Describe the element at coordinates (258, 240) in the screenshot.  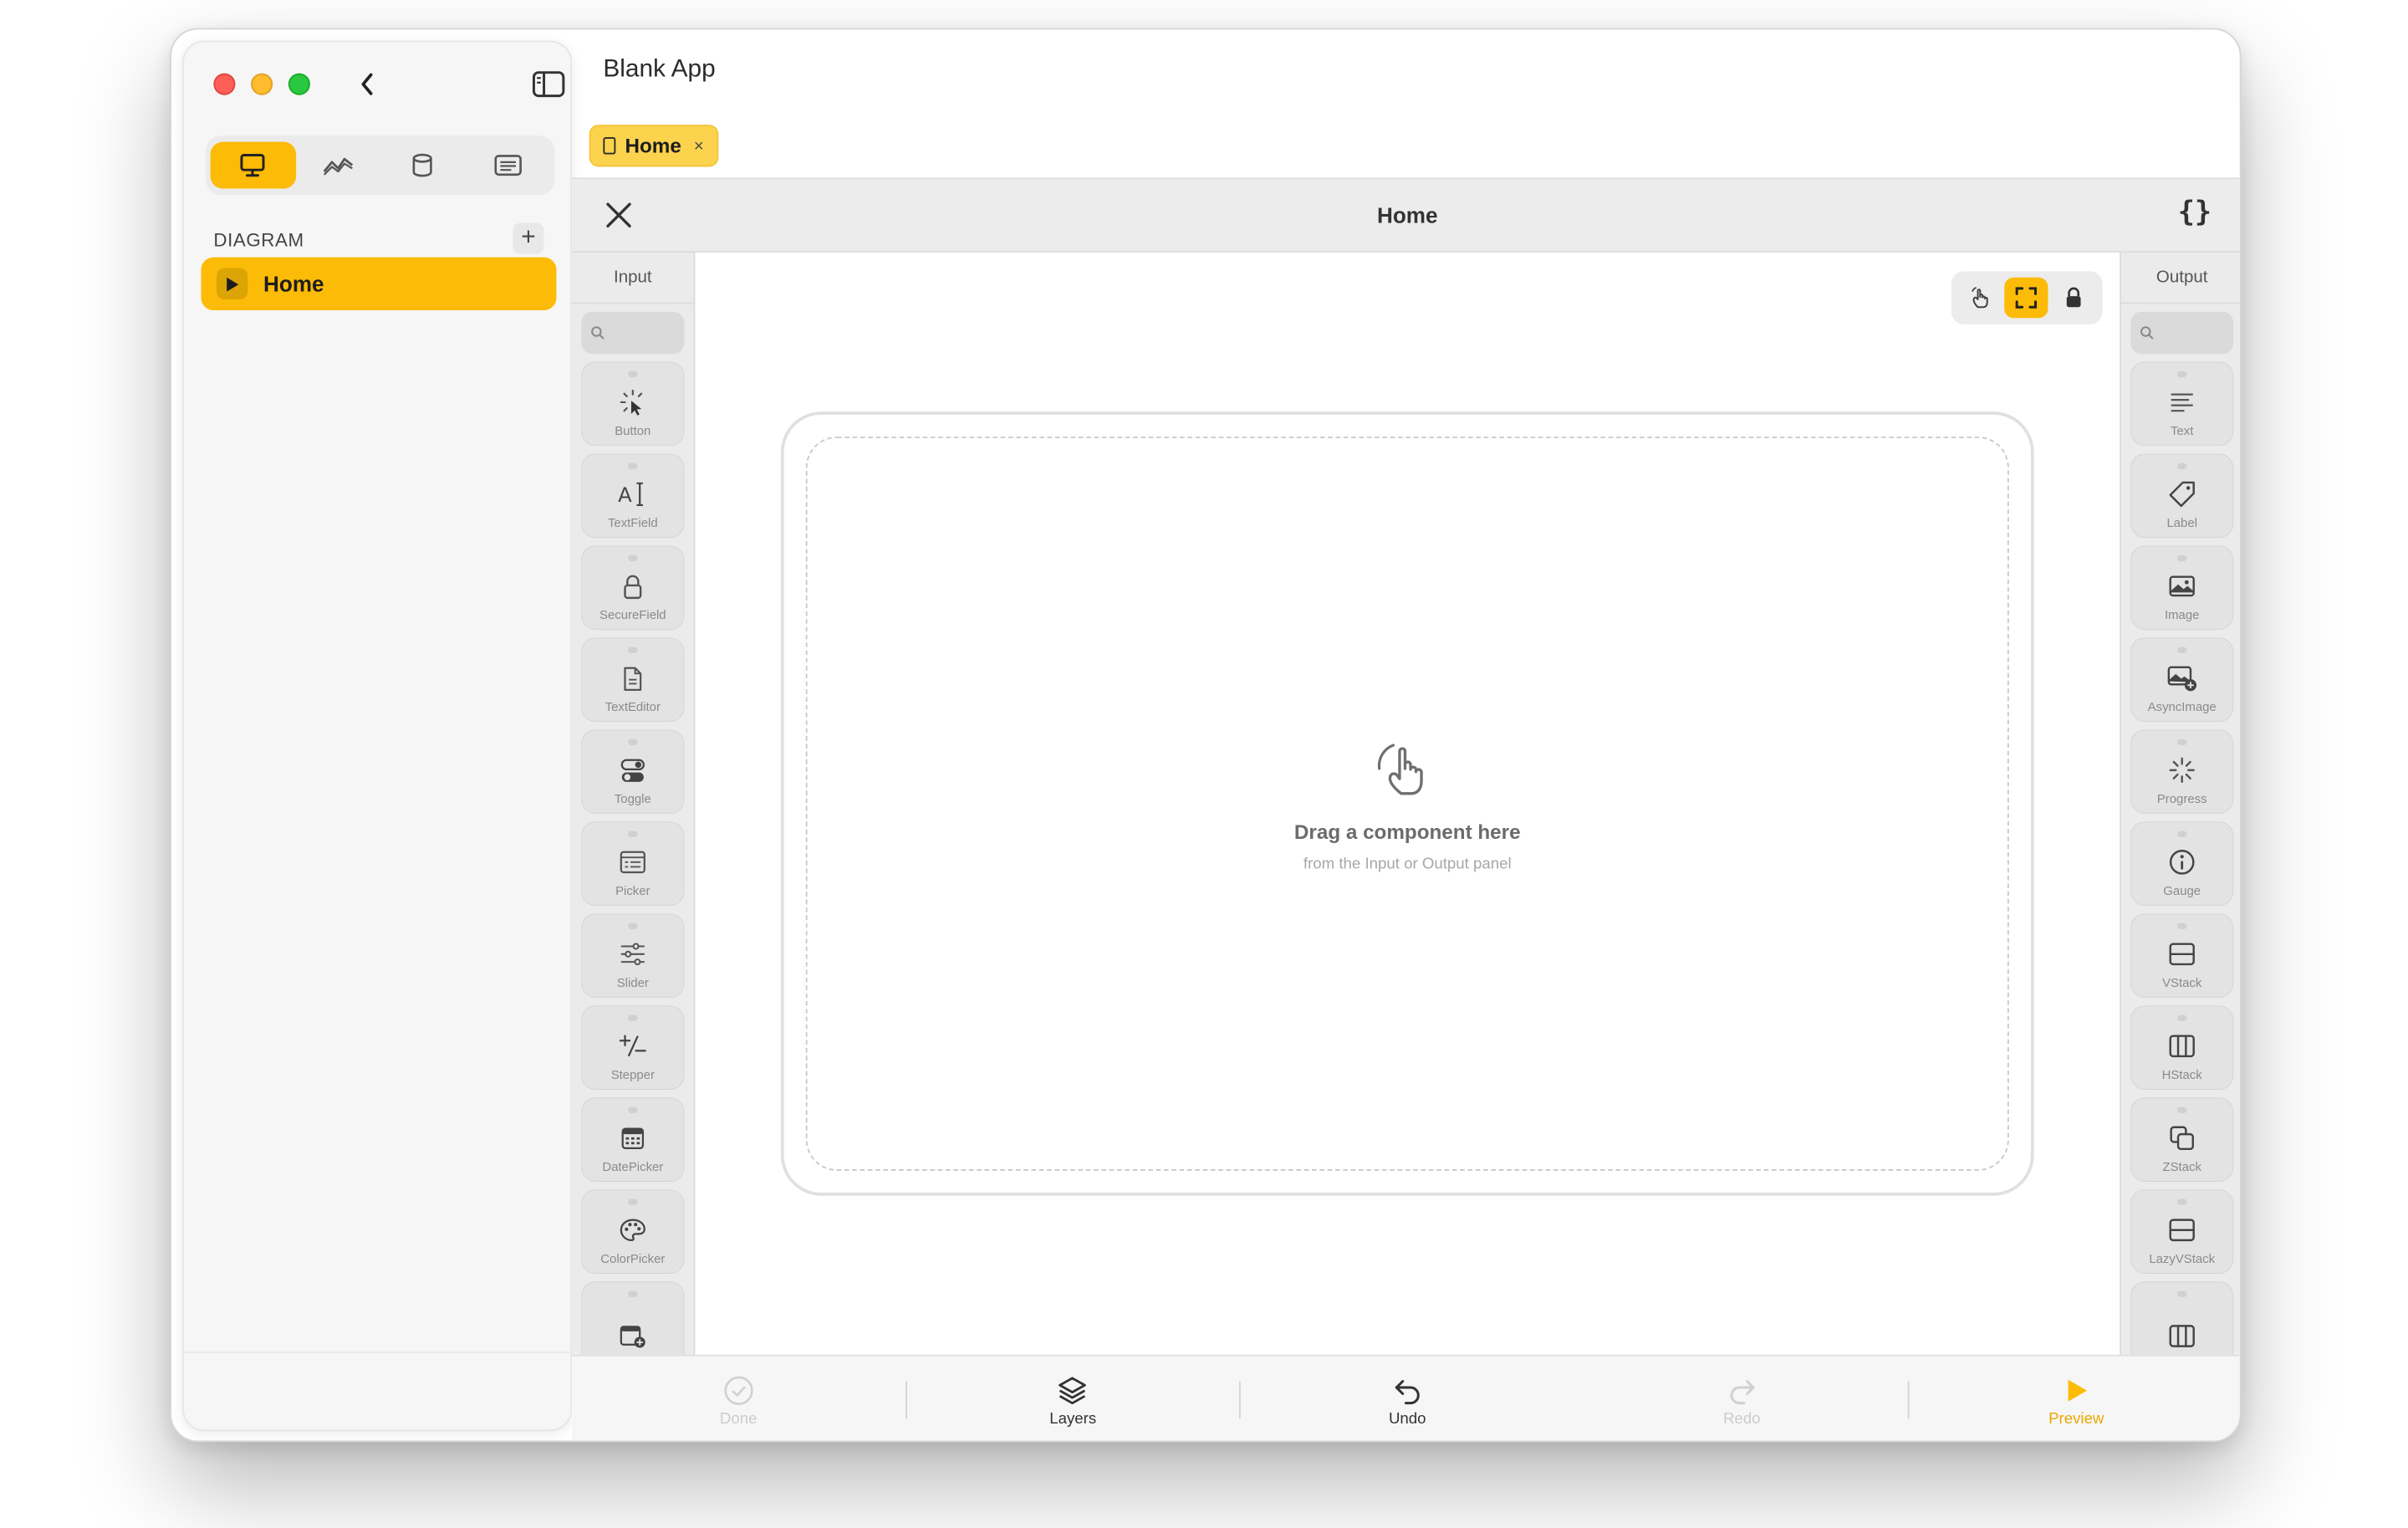
I see `diagram-section-label: DIAGRAM` at that location.